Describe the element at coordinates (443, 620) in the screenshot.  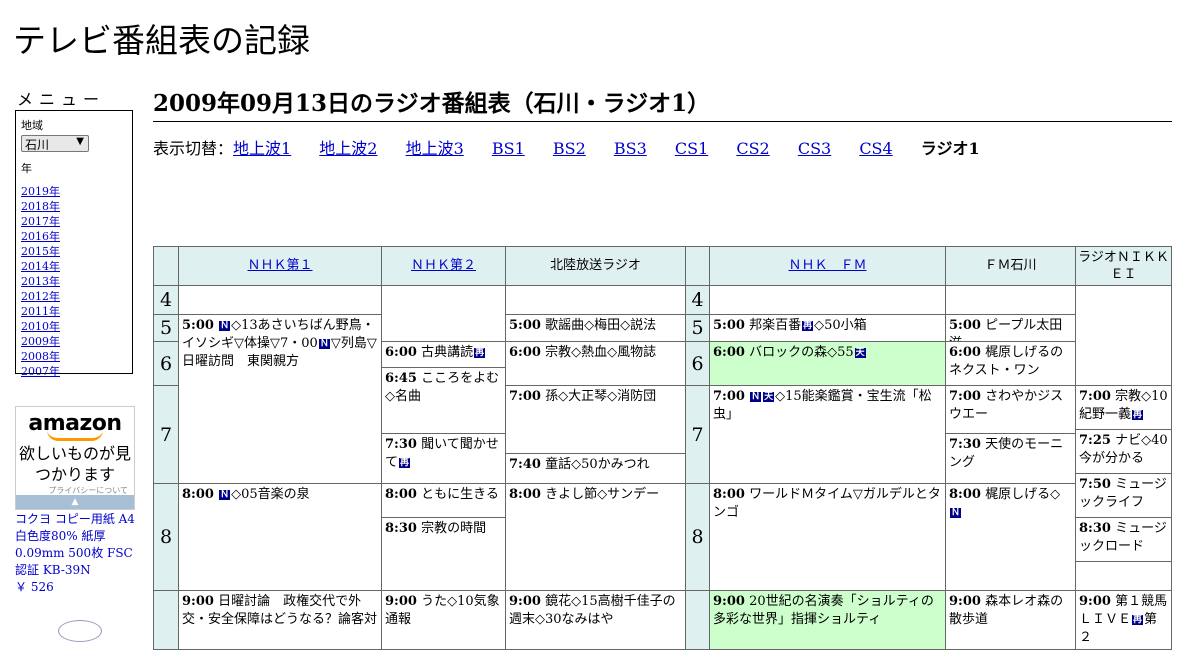
I see `program-cell: 9:00 うた◇10気象通報` at that location.